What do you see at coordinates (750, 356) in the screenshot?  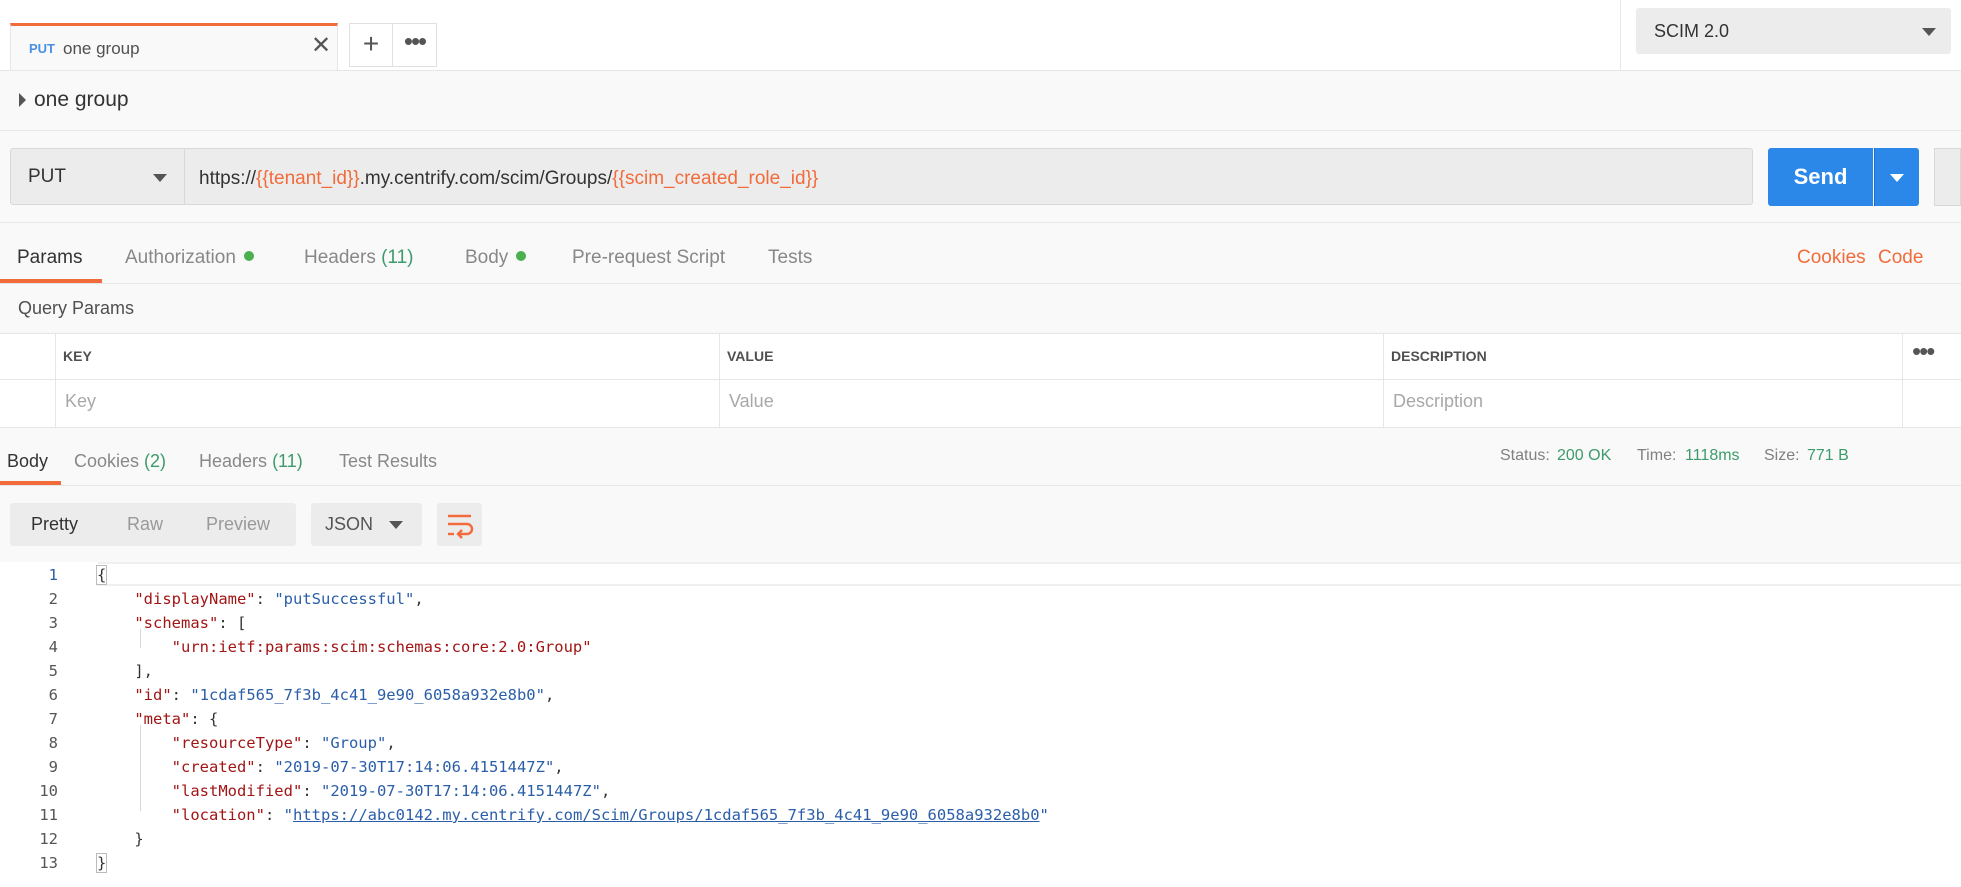 I see `column-header-value: VALUE` at bounding box center [750, 356].